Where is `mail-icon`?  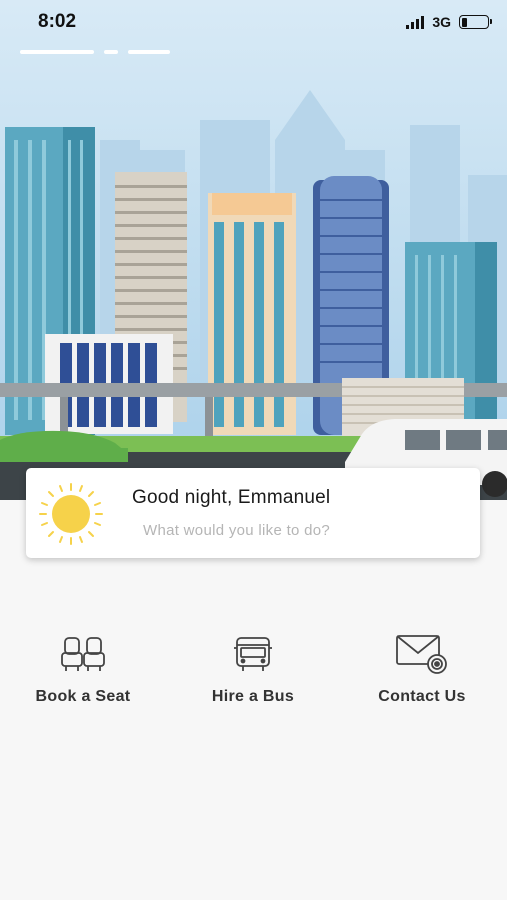
mail-icon is located at coordinates (422, 654).